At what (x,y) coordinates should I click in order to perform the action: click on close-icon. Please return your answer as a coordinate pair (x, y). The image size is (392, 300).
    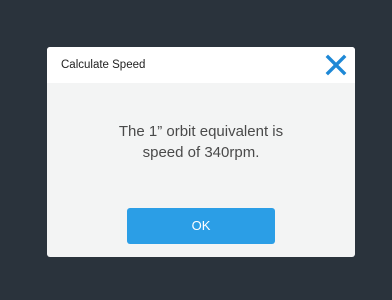
    Looking at the image, I should click on (336, 65).